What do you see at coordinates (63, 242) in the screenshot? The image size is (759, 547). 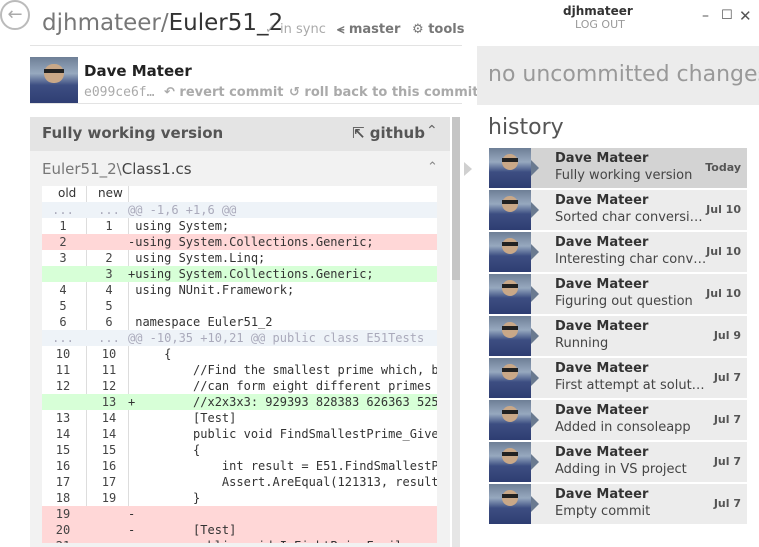 I see `old-line-number: 2` at bounding box center [63, 242].